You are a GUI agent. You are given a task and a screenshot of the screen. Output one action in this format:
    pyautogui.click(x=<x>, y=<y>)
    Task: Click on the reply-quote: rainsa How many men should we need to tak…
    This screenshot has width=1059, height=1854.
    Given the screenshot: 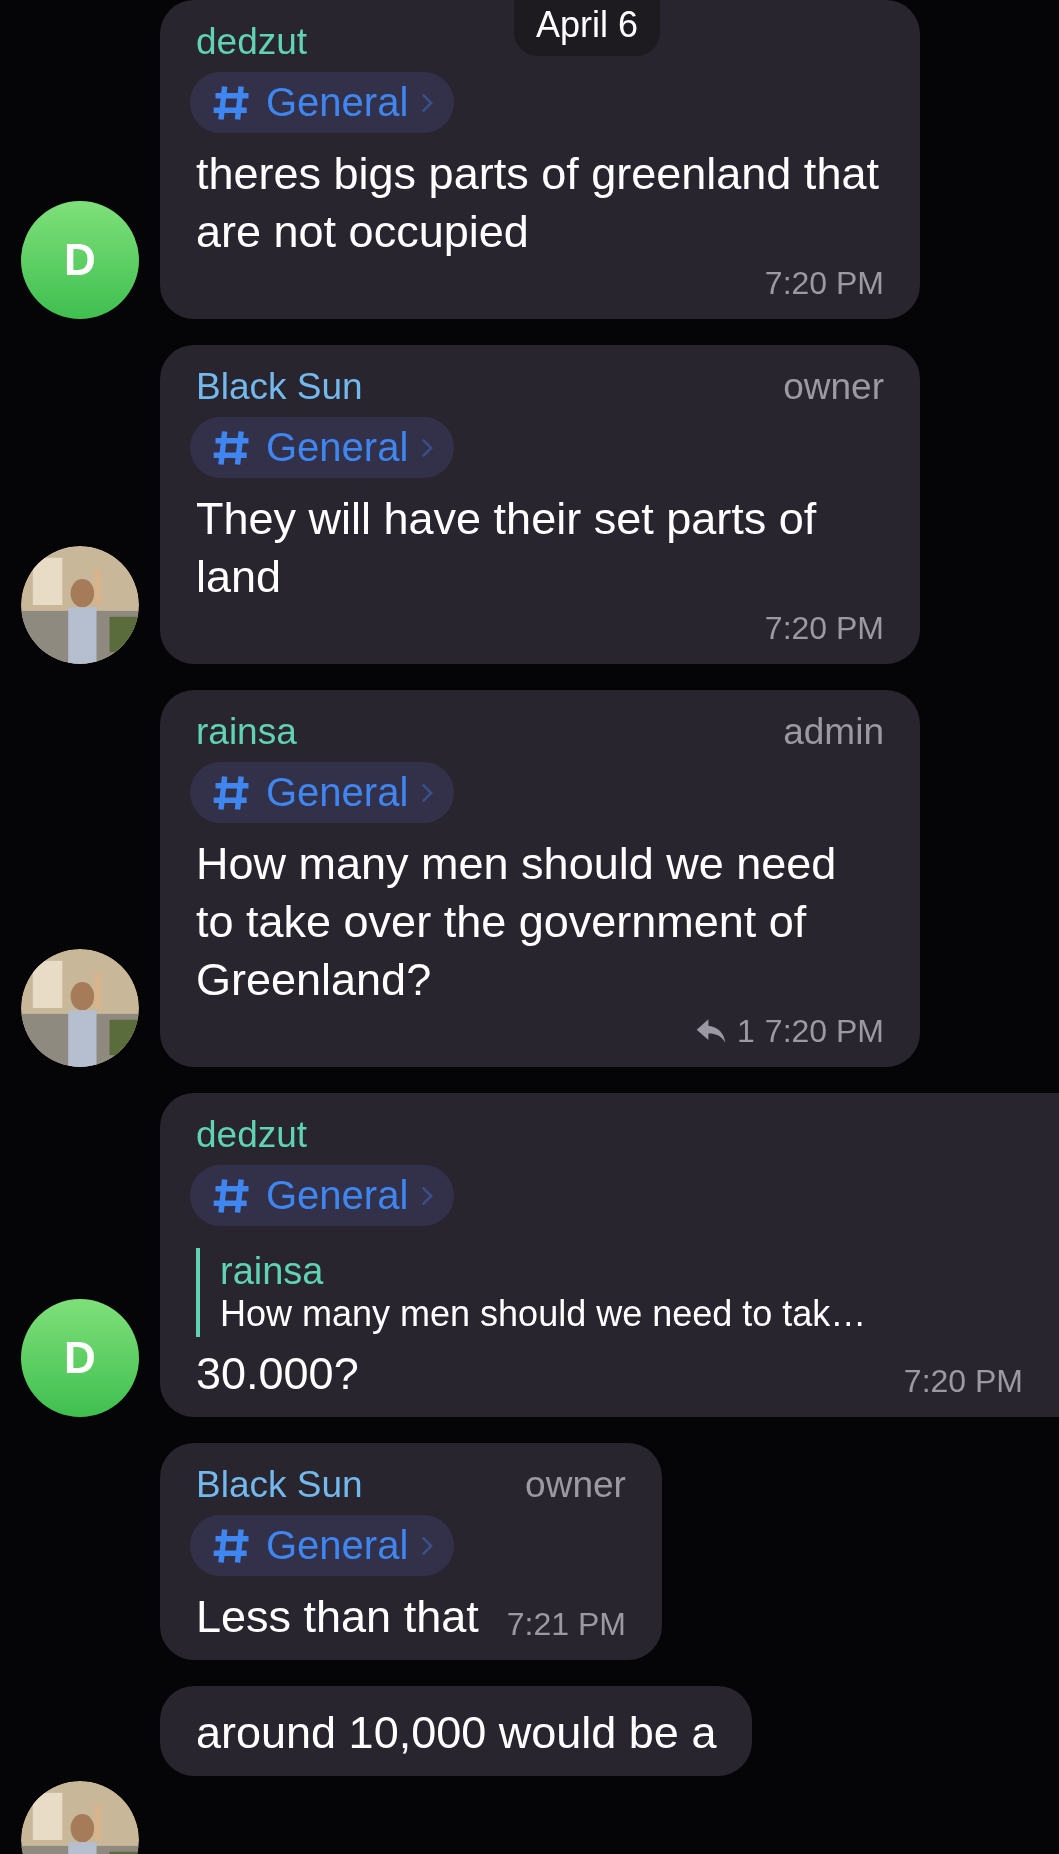 What is the action you would take?
    pyautogui.click(x=609, y=1292)
    